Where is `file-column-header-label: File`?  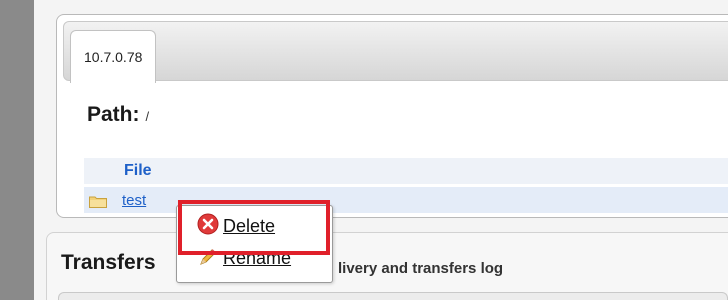 file-column-header-label: File is located at coordinates (138, 170).